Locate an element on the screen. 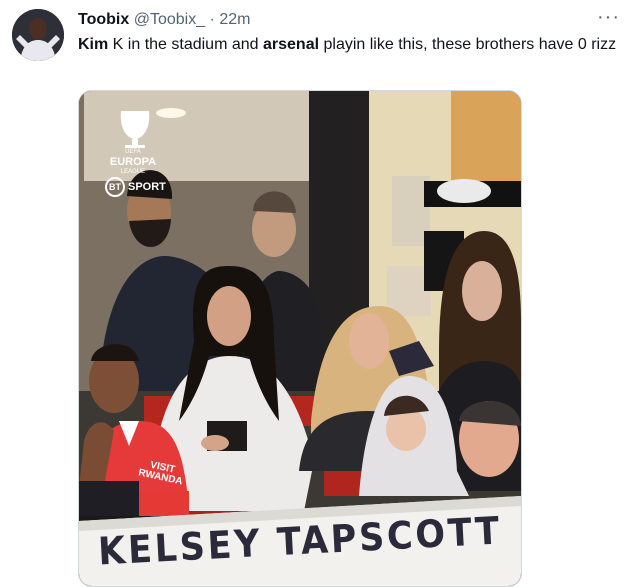 This screenshot has width=634, height=587. tweet-header: Toobix @Toobix_ · 22m is located at coordinates (164, 20).